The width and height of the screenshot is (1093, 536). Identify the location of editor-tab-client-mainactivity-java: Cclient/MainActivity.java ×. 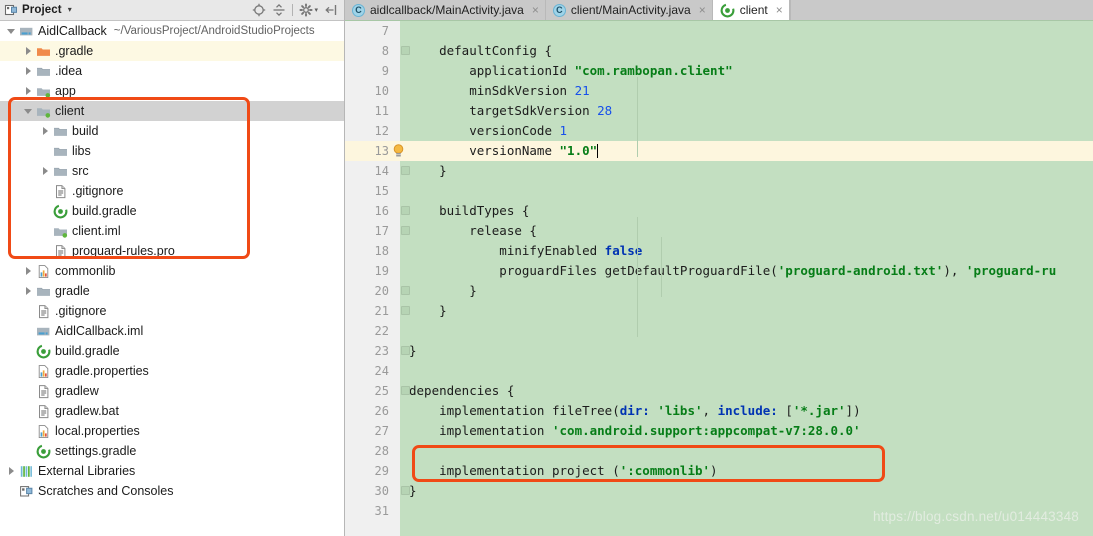
(629, 10).